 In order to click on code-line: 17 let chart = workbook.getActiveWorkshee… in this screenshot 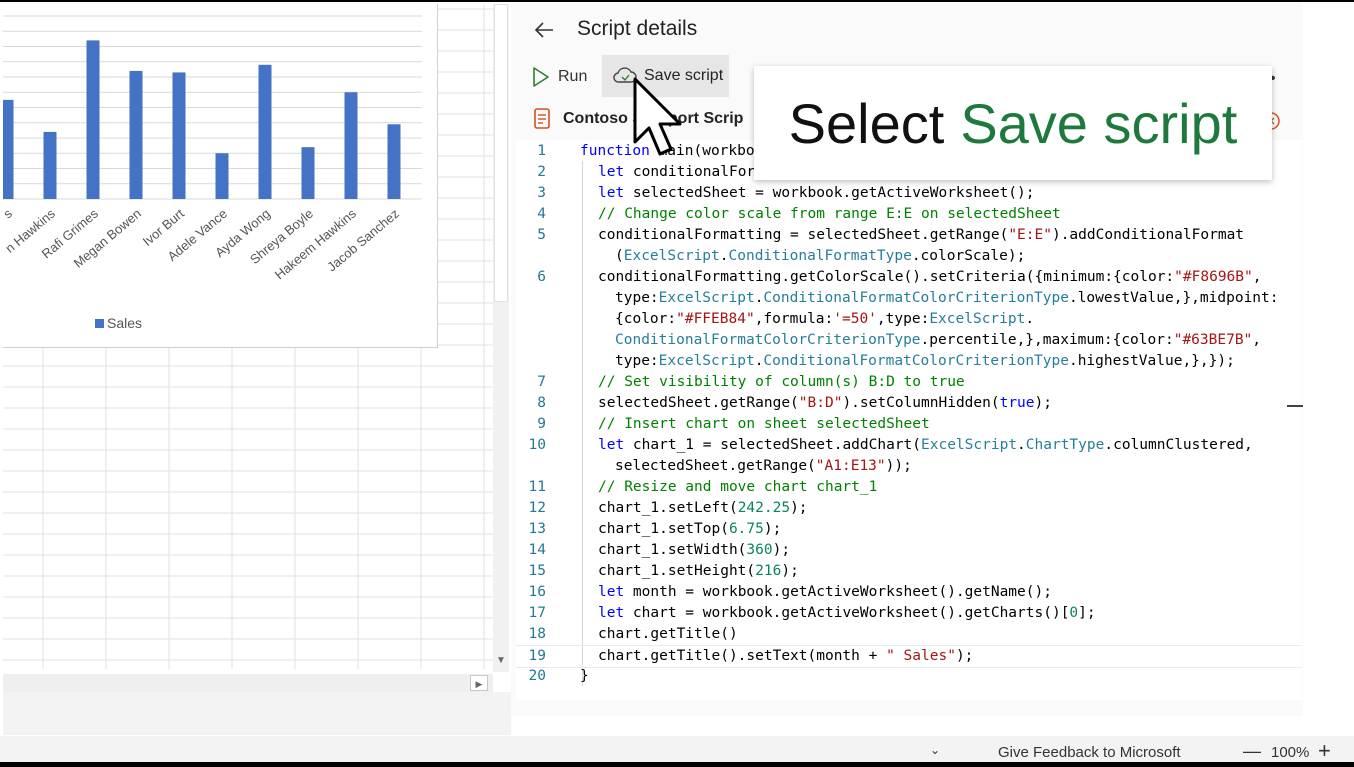, I will do `click(909, 613)`.